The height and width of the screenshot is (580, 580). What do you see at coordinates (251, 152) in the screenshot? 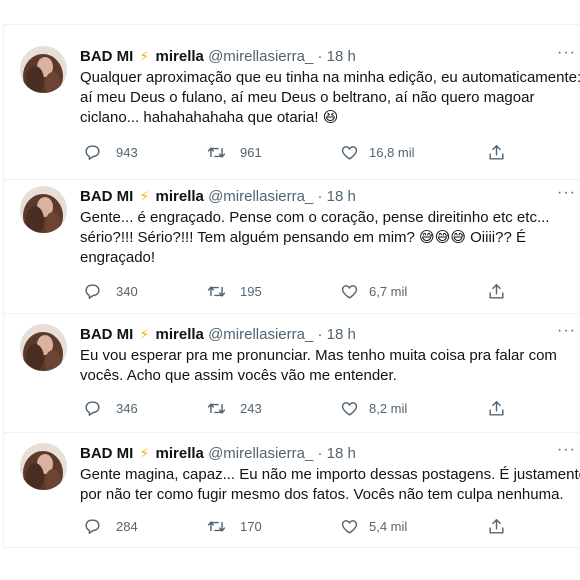
I see `retweet-count: 961` at bounding box center [251, 152].